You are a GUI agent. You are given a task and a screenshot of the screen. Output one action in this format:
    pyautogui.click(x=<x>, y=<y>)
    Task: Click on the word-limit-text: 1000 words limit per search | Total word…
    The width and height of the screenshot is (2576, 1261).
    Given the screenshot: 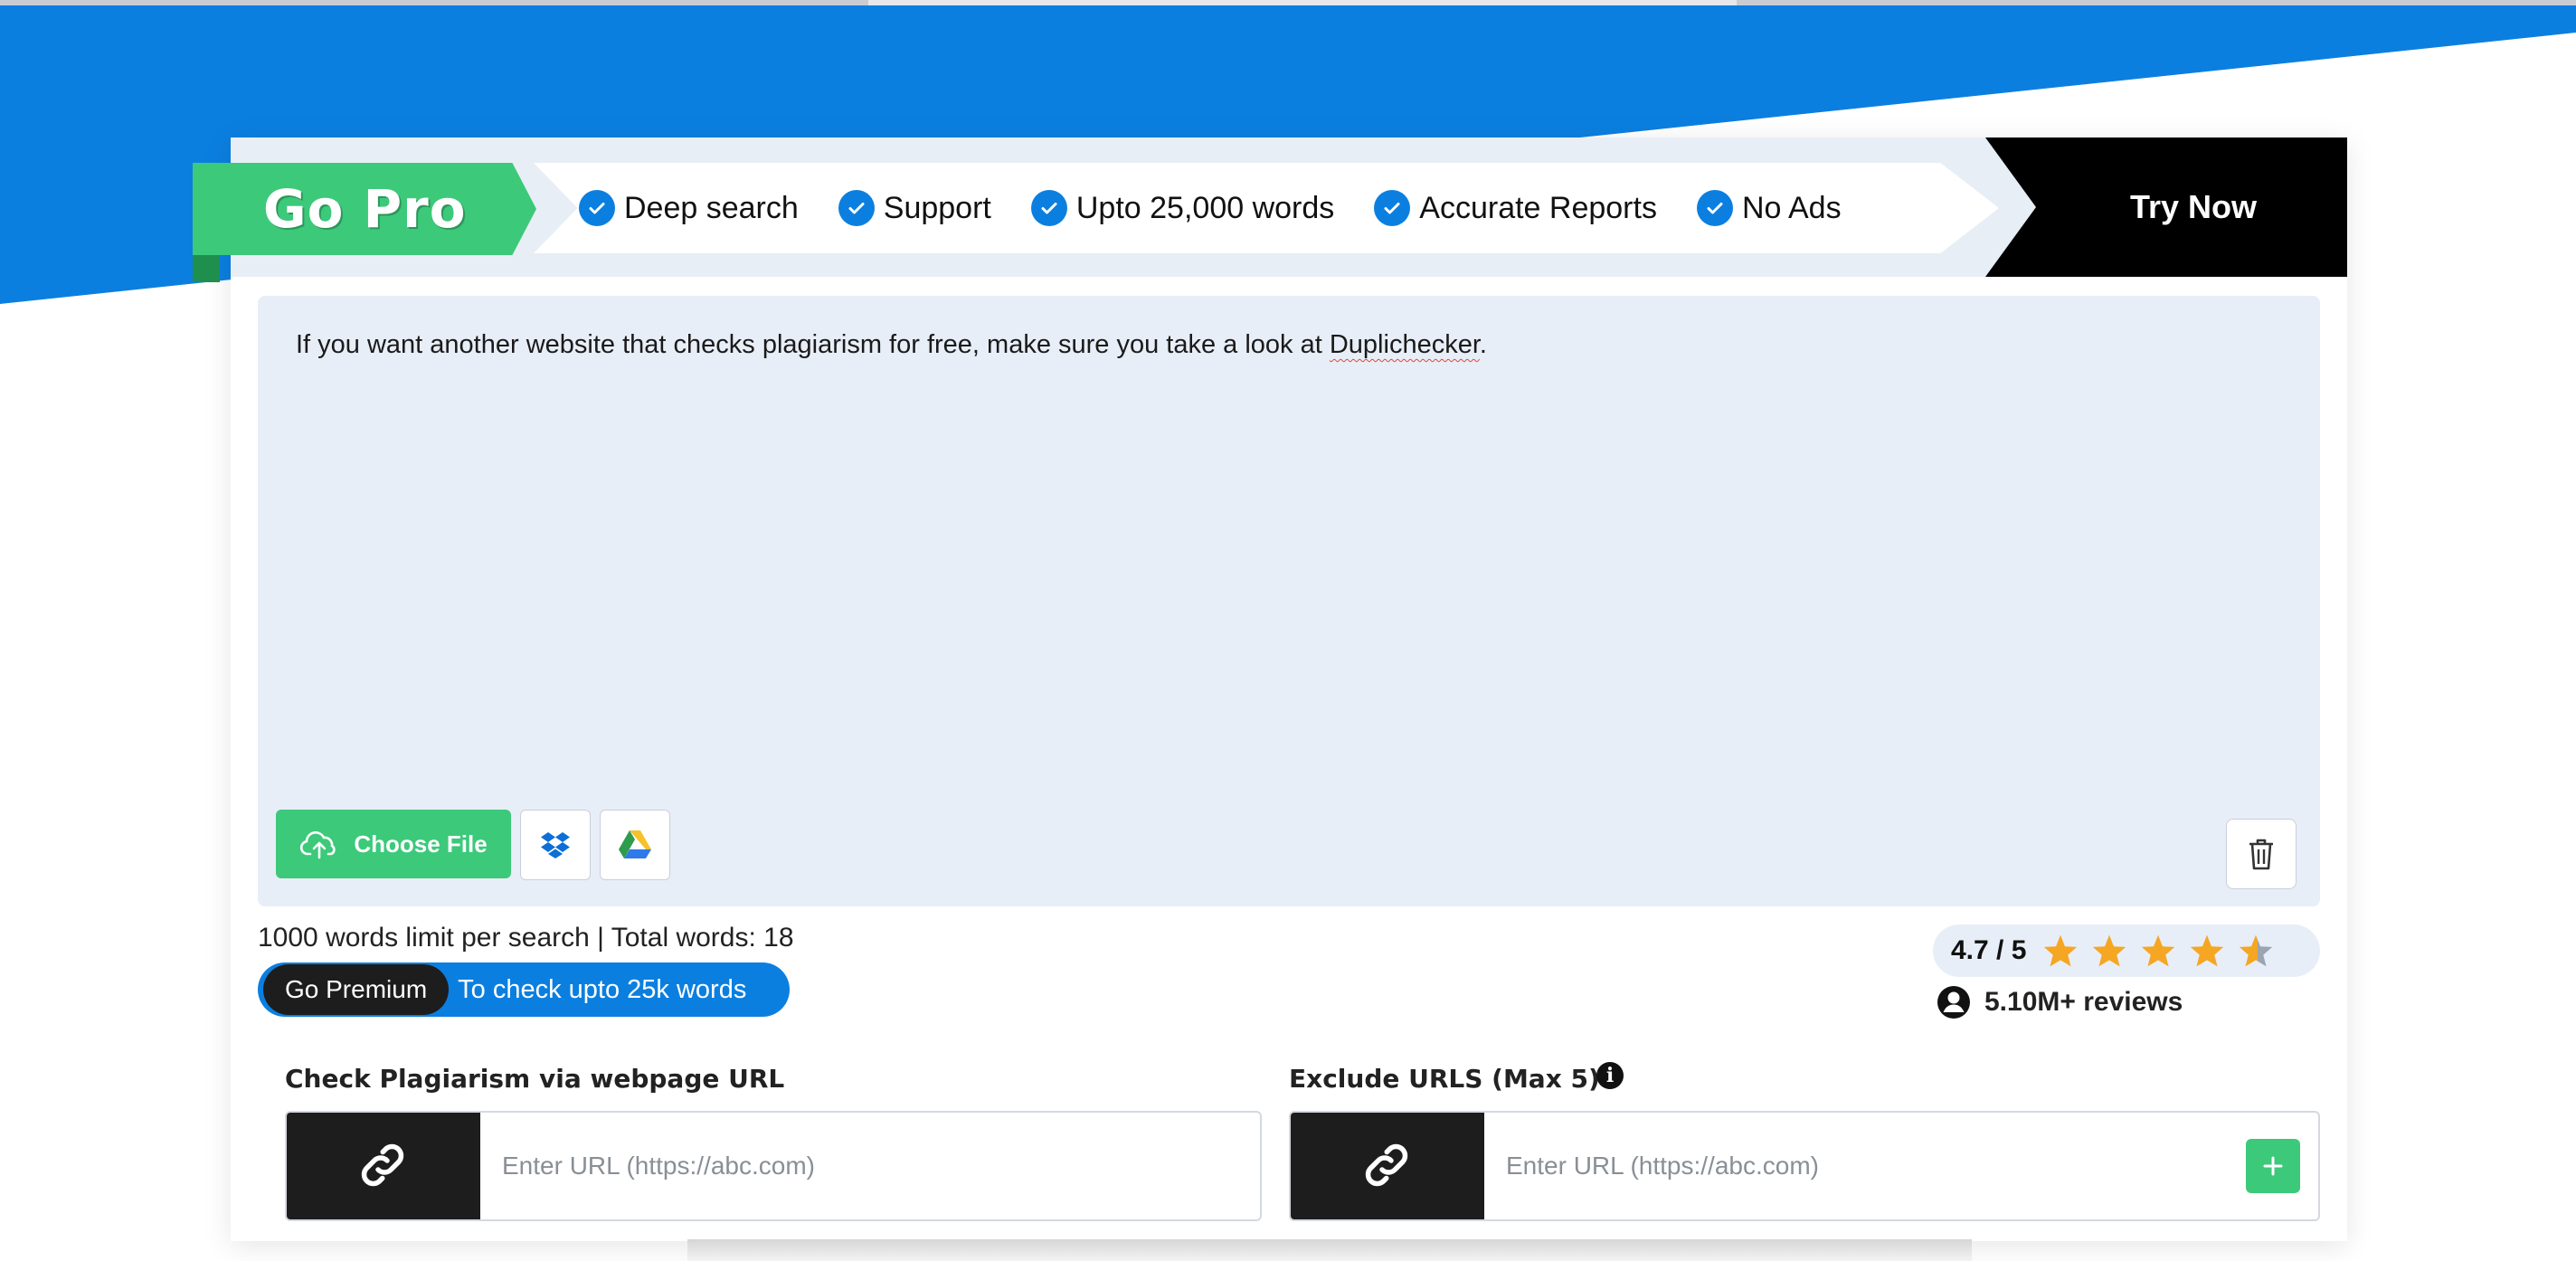 What is the action you would take?
    pyautogui.click(x=526, y=938)
    